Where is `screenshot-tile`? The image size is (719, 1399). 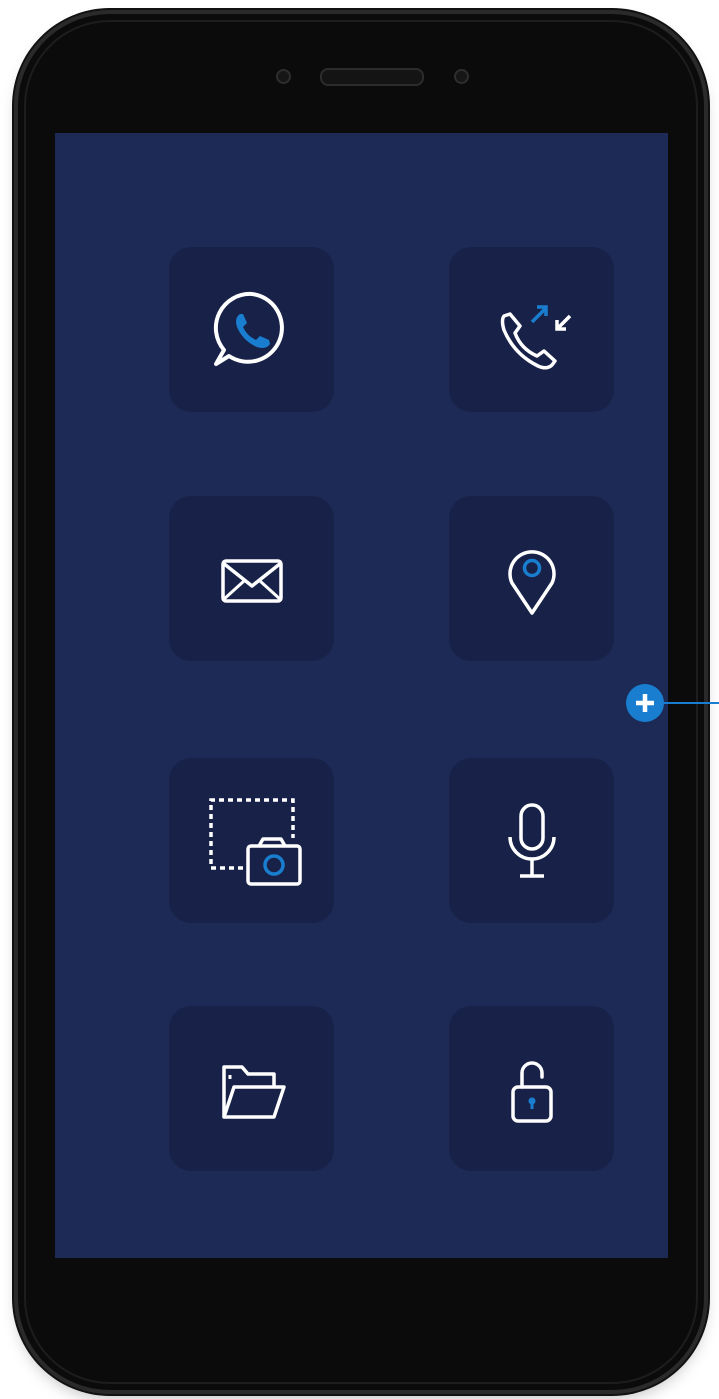
screenshot-tile is located at coordinates (251, 840).